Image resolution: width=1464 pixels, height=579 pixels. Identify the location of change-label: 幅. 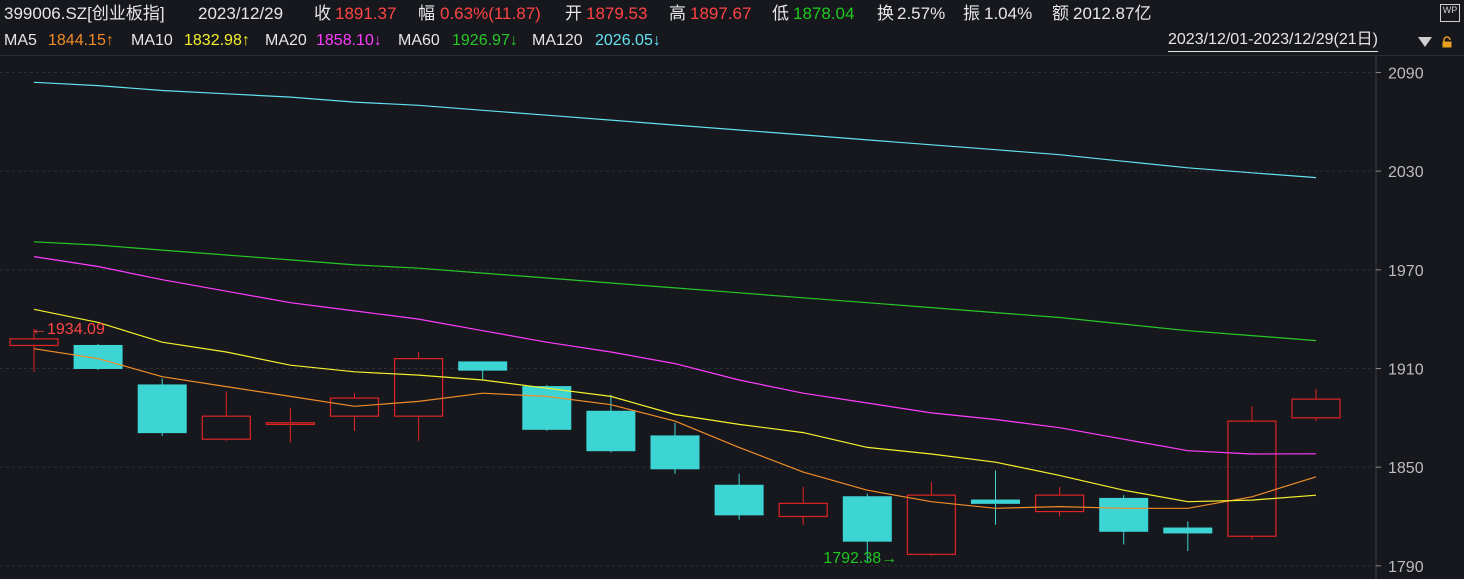
(426, 13).